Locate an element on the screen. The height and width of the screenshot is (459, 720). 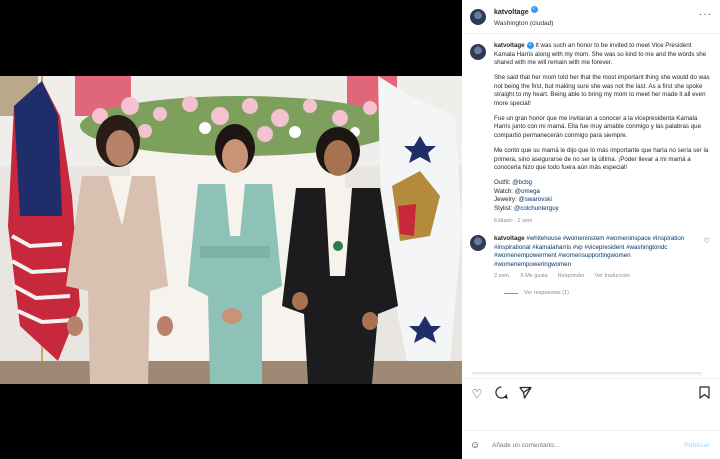
comment-time: 2 sem. is located at coordinates (502, 276).